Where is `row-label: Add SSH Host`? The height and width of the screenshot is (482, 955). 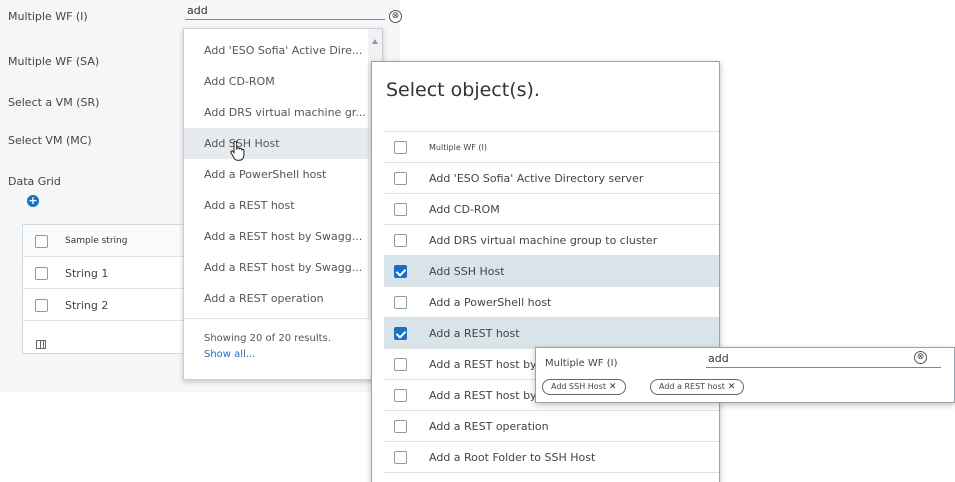 row-label: Add SSH Host is located at coordinates (467, 271).